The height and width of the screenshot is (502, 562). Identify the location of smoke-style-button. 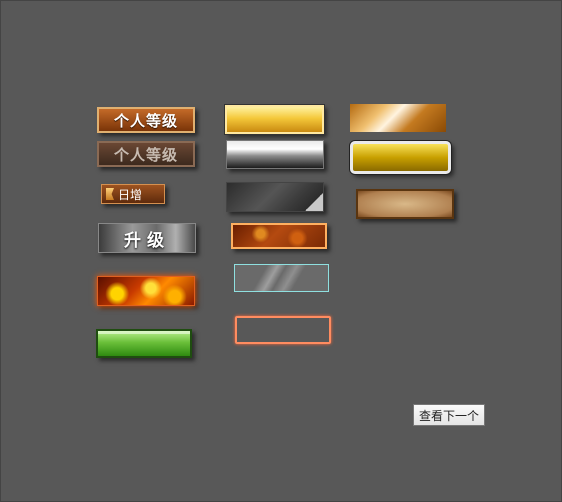
(275, 197).